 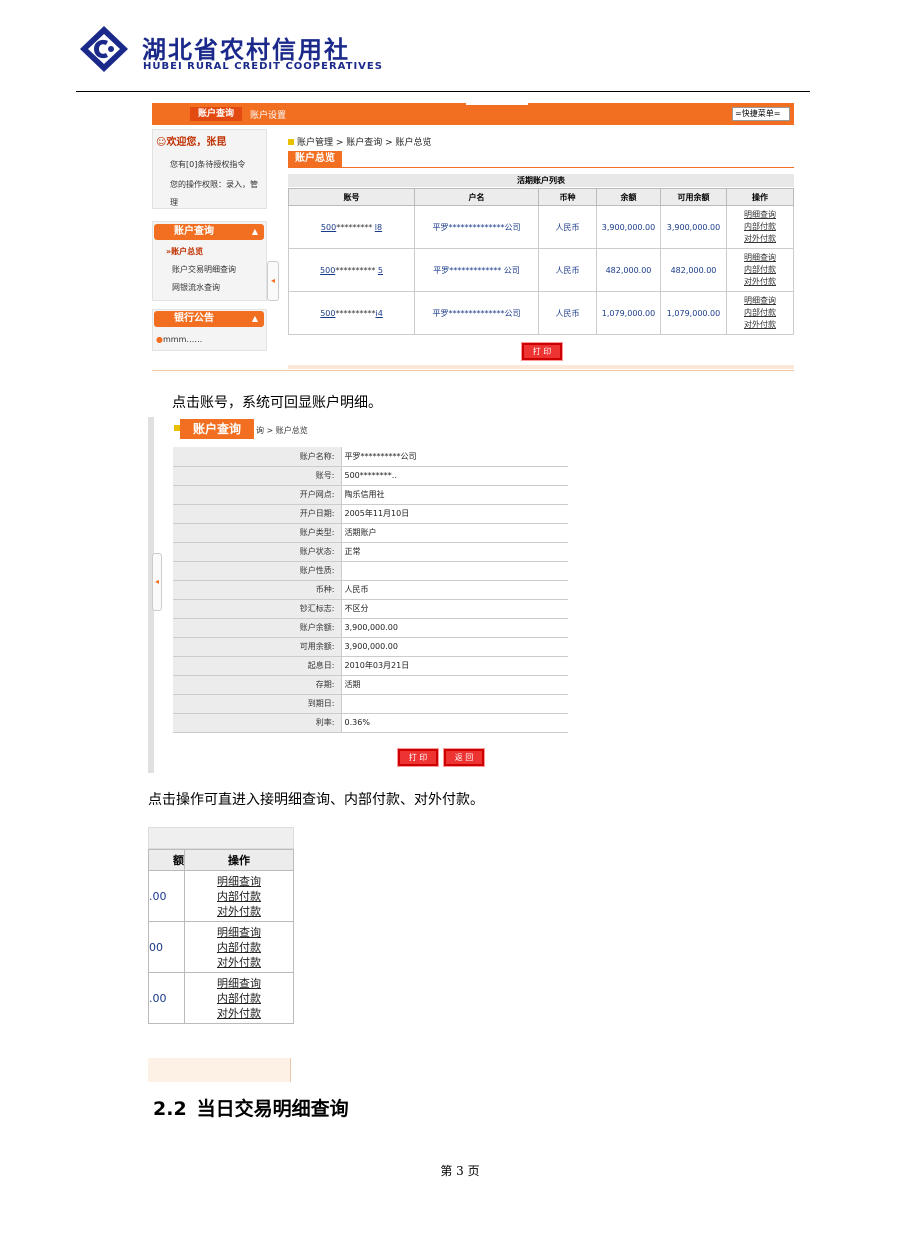 I want to click on quick-menu-select: =快捷菜单=, so click(x=761, y=114).